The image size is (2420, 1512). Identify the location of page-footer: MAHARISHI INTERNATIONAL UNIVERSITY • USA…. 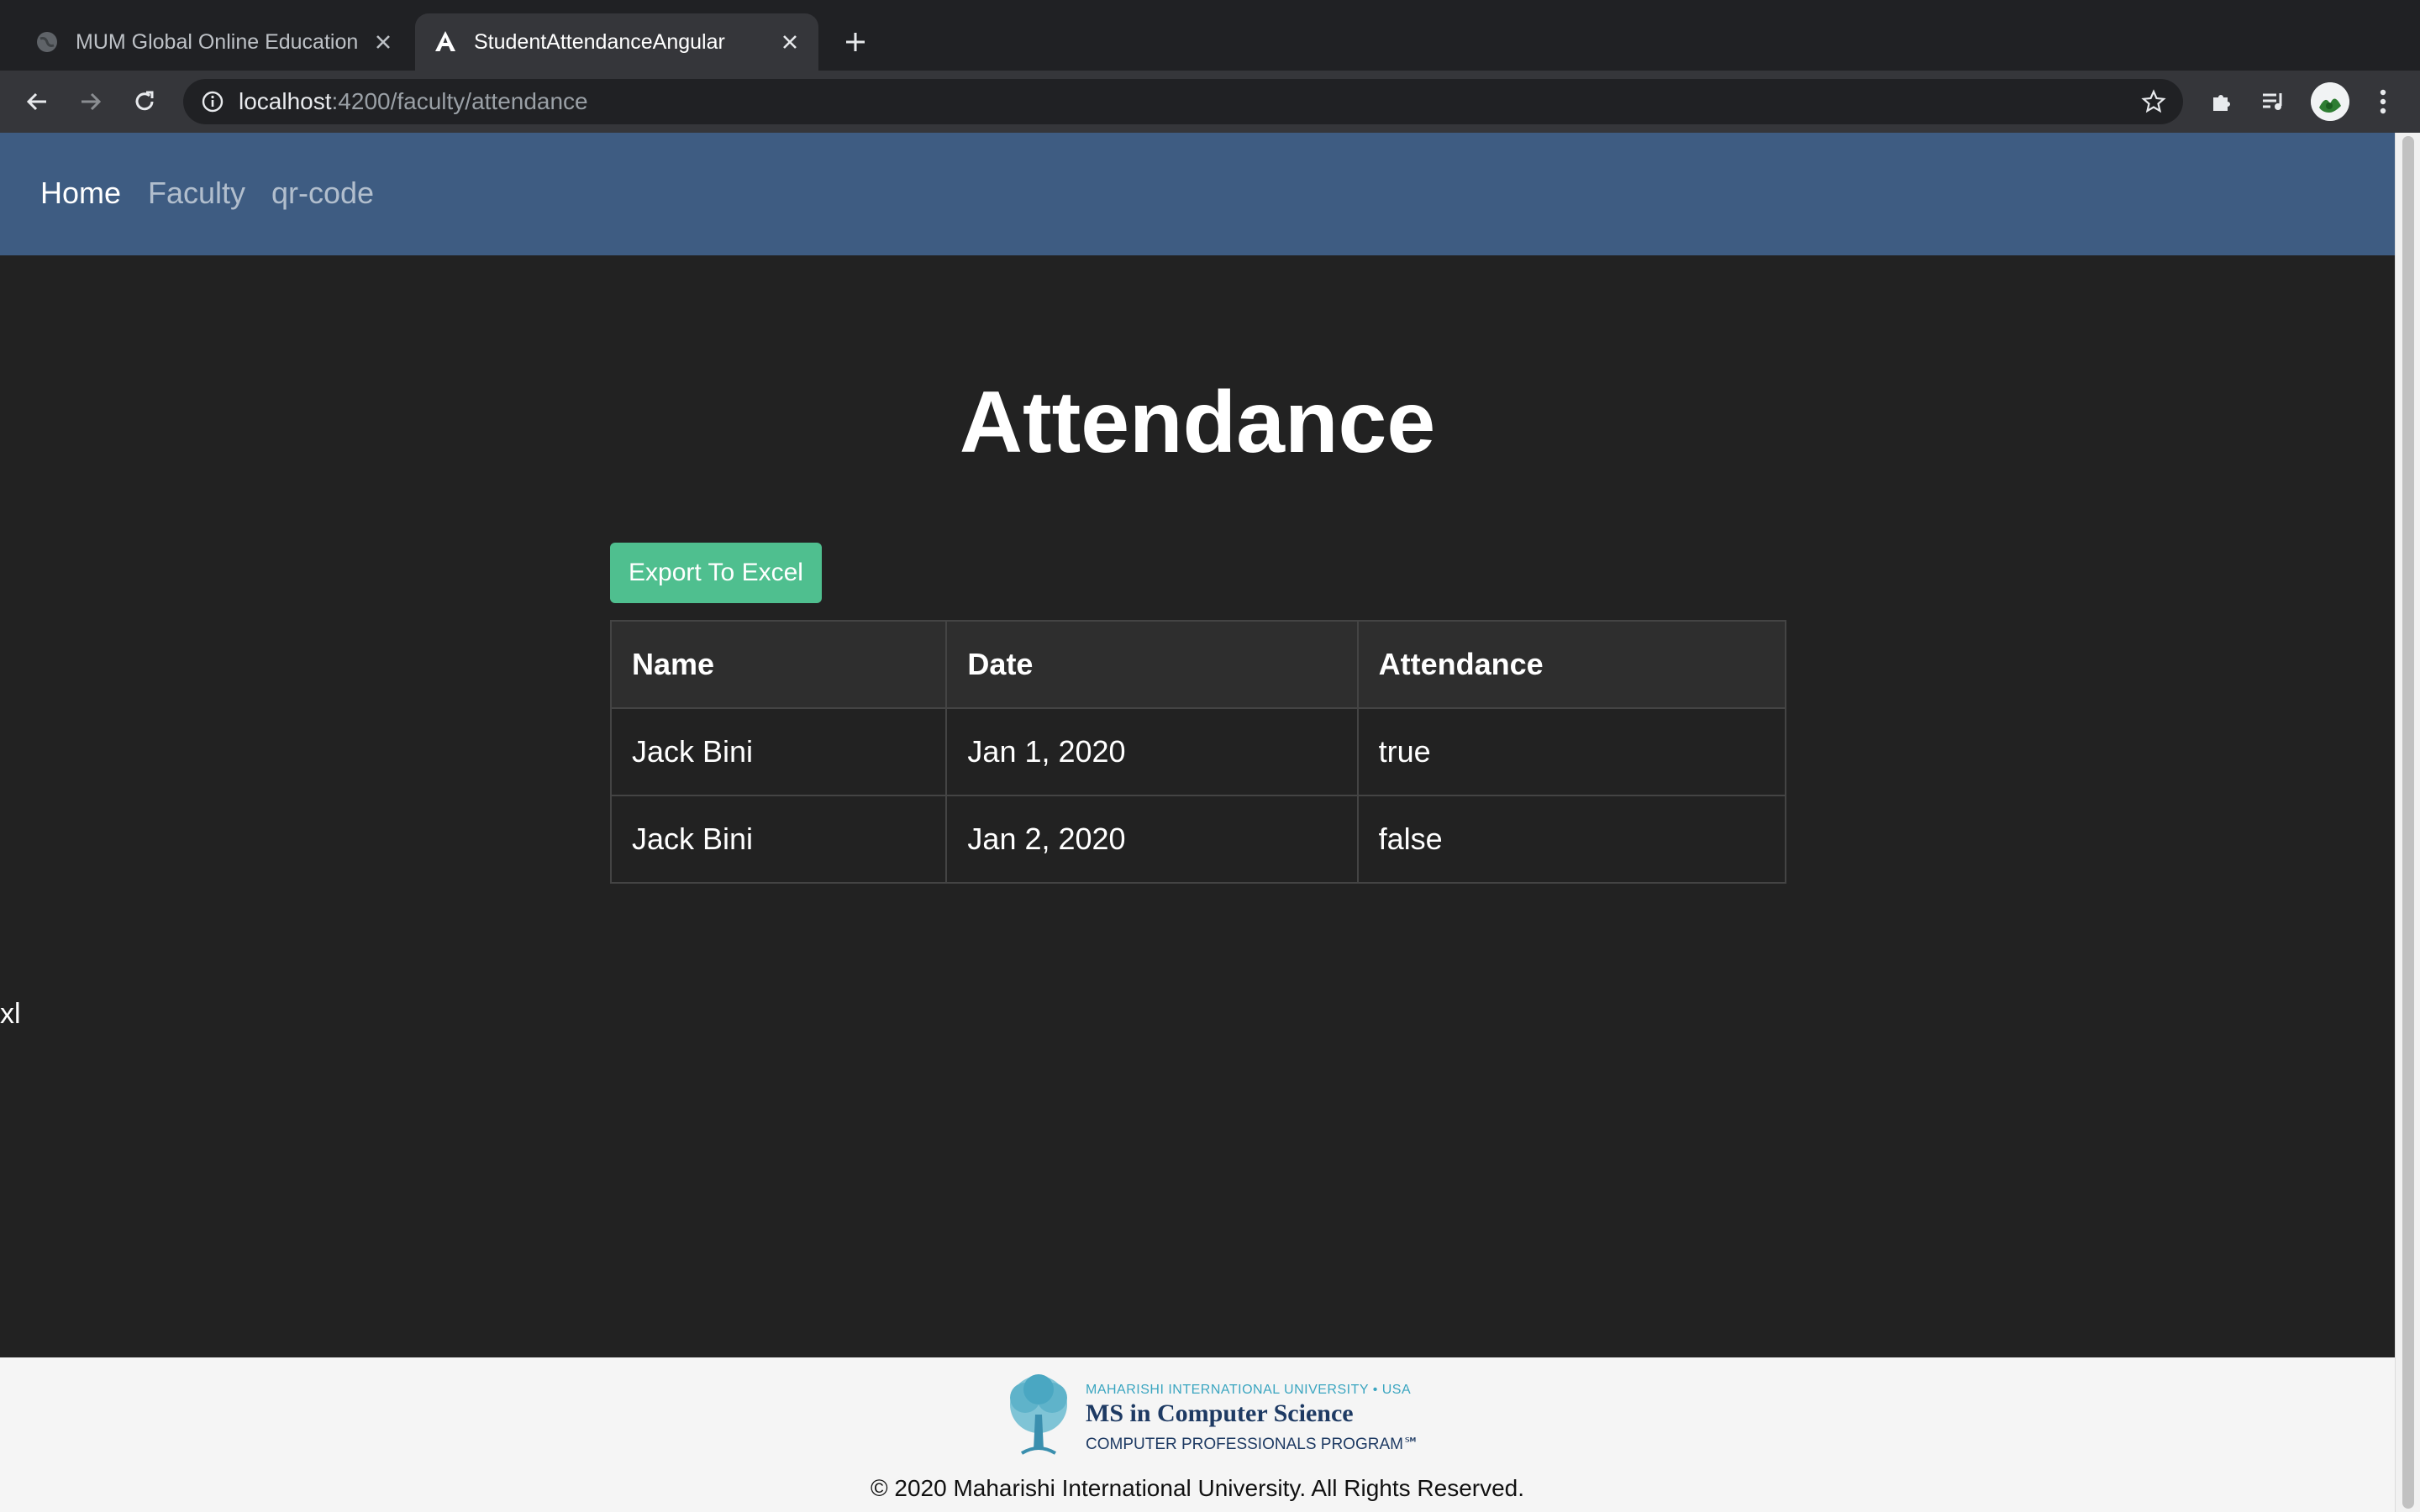
(1197, 1434).